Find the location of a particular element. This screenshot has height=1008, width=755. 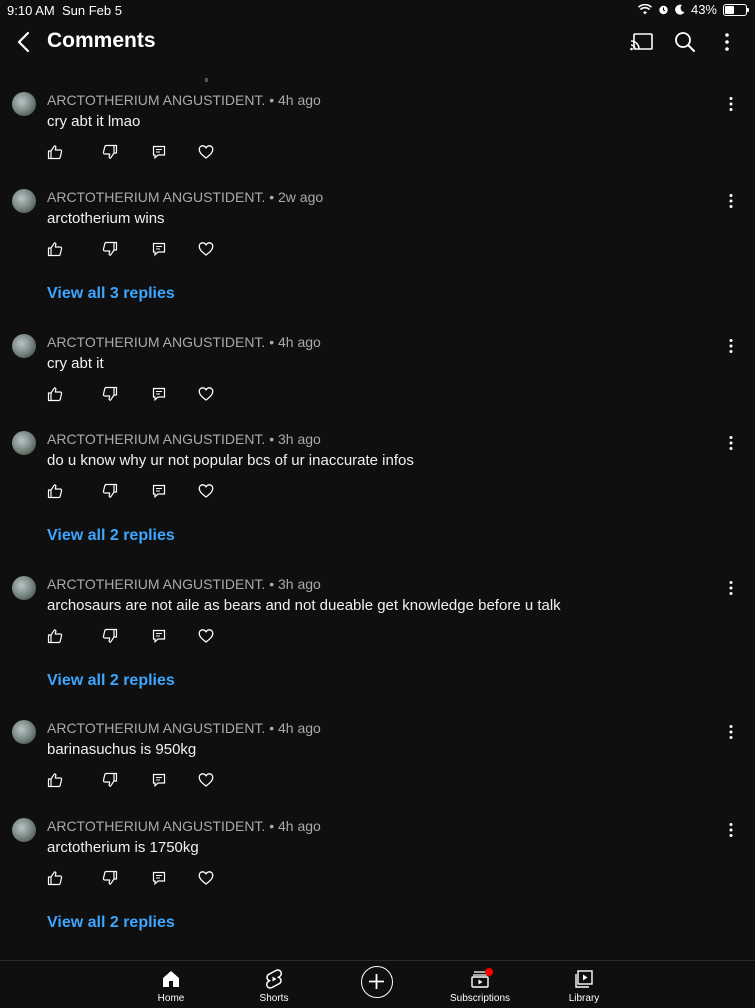

tab-subscriptions-label: Subscriptions is located at coordinates (480, 998).